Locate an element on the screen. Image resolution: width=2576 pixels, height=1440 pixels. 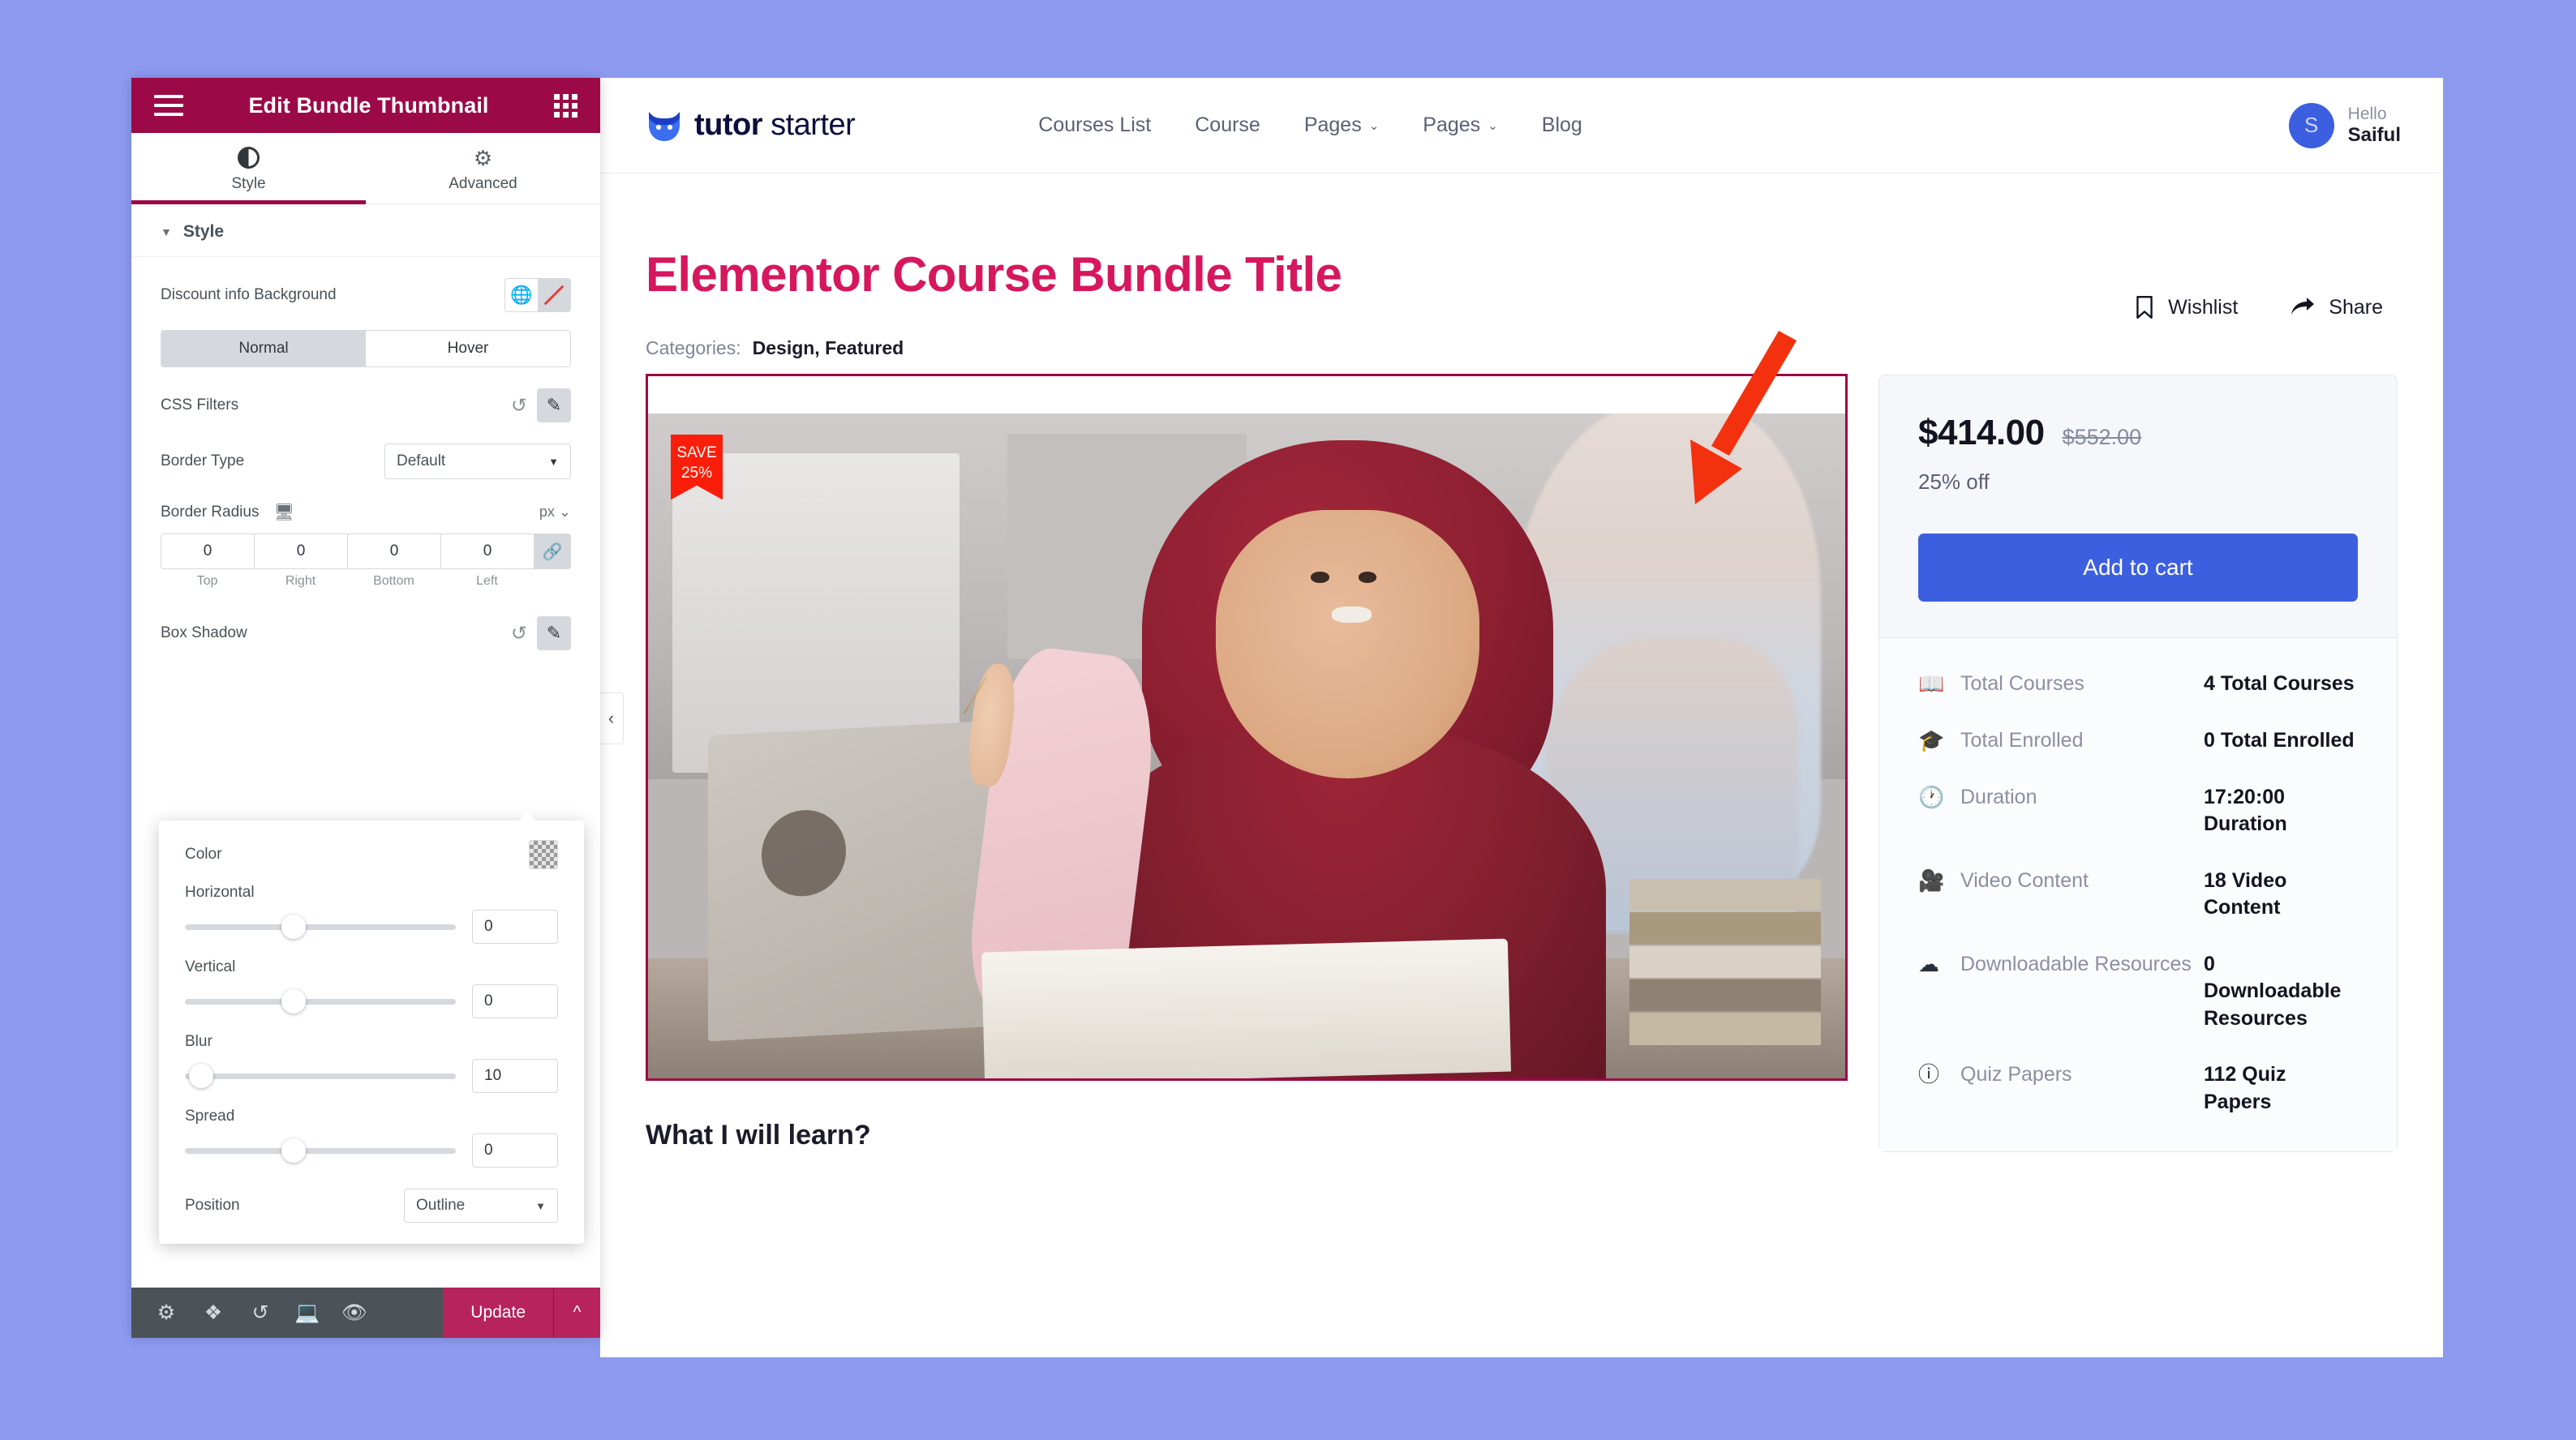
box-shadow-label: Box Shadow is located at coordinates (204, 633).